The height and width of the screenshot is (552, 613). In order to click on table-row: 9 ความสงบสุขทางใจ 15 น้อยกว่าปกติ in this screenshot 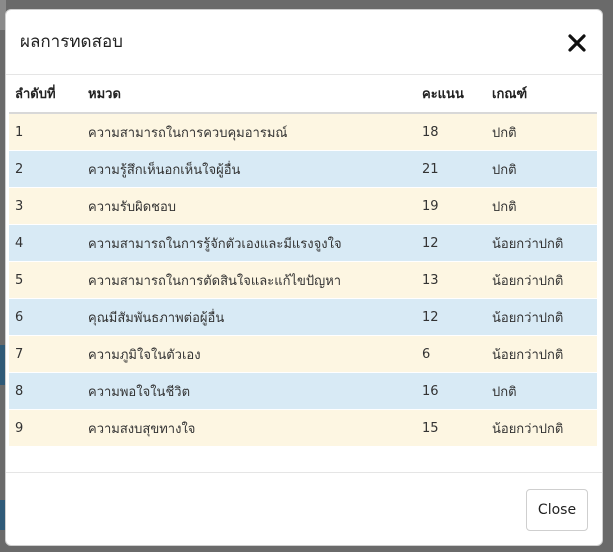, I will do `click(303, 427)`.